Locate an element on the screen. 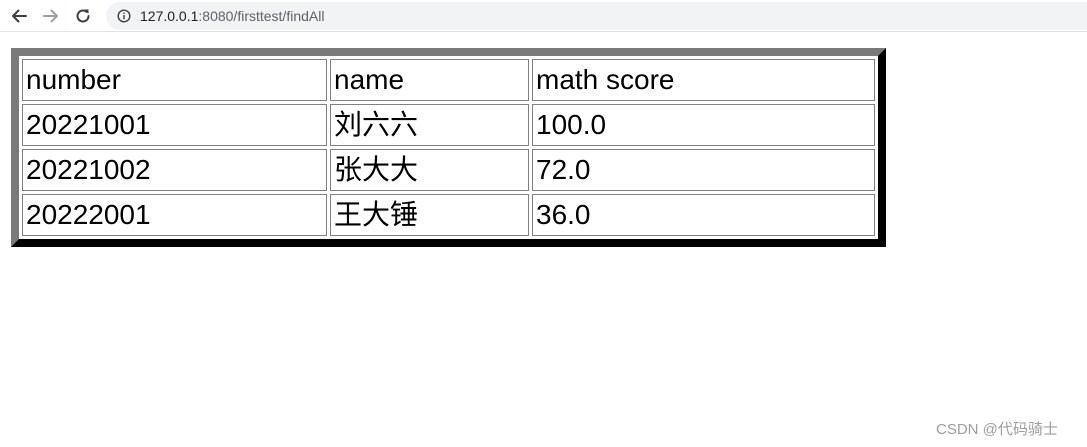 The height and width of the screenshot is (447, 1087). info-circle-icon is located at coordinates (124, 16).